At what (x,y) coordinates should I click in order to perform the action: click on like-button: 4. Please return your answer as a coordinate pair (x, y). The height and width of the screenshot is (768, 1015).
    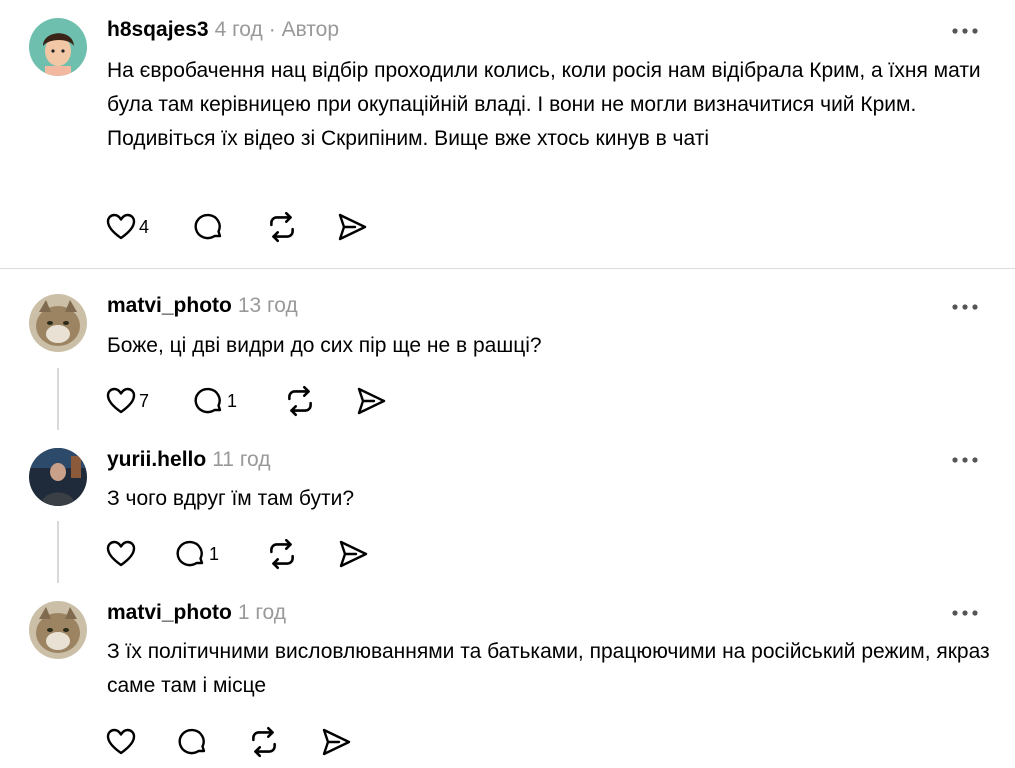
    Looking at the image, I should click on (127, 227).